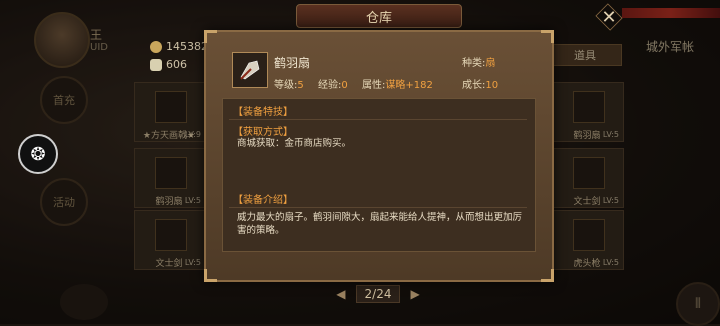 The height and width of the screenshot is (326, 720). What do you see at coordinates (480, 85) in the screenshot?
I see `item-growth: 成长:10` at bounding box center [480, 85].